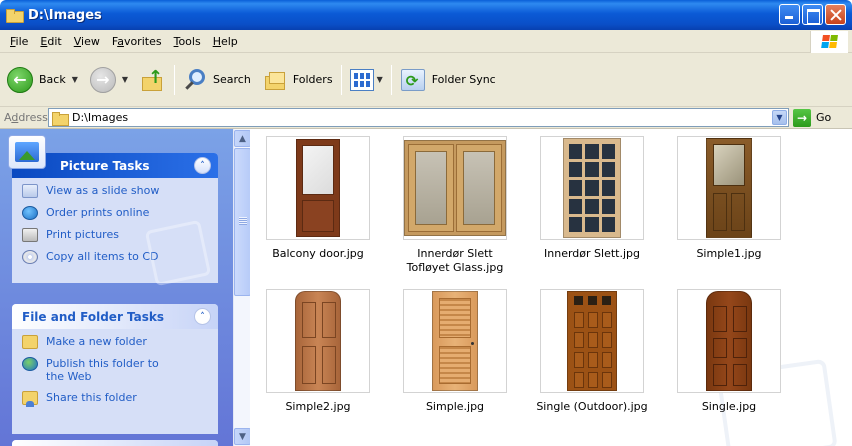  I want to click on menu-help: Help, so click(225, 41).